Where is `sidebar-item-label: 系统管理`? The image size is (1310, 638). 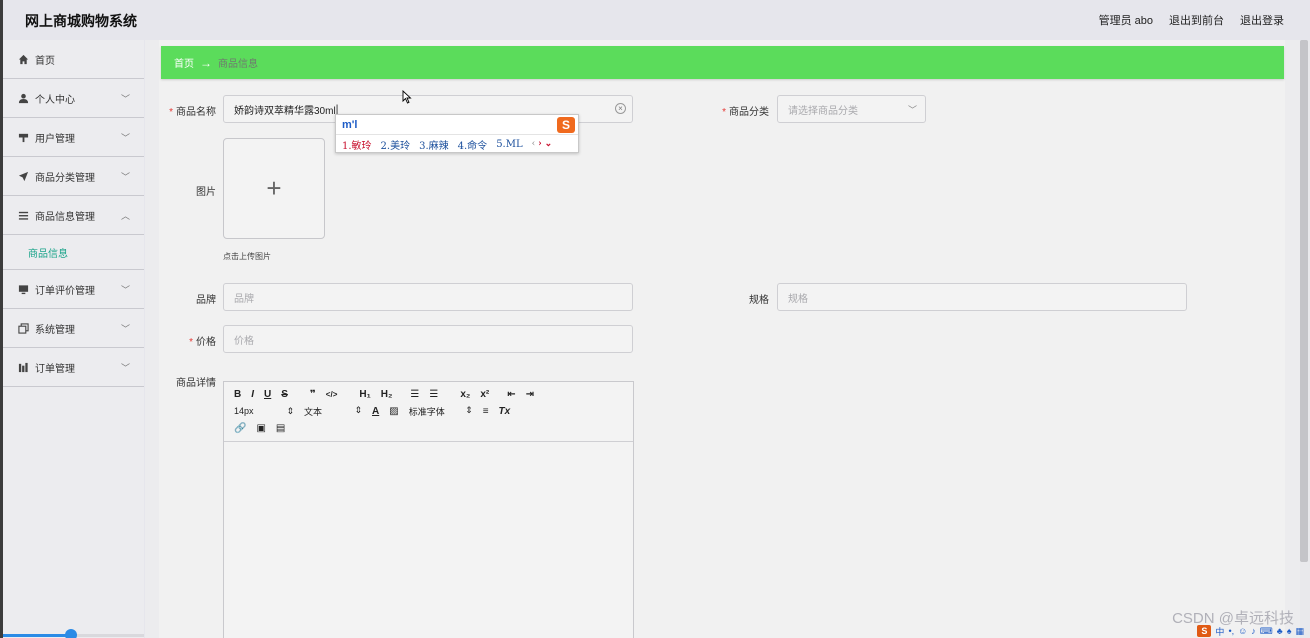
sidebar-item-label: 系统管理 is located at coordinates (55, 330).